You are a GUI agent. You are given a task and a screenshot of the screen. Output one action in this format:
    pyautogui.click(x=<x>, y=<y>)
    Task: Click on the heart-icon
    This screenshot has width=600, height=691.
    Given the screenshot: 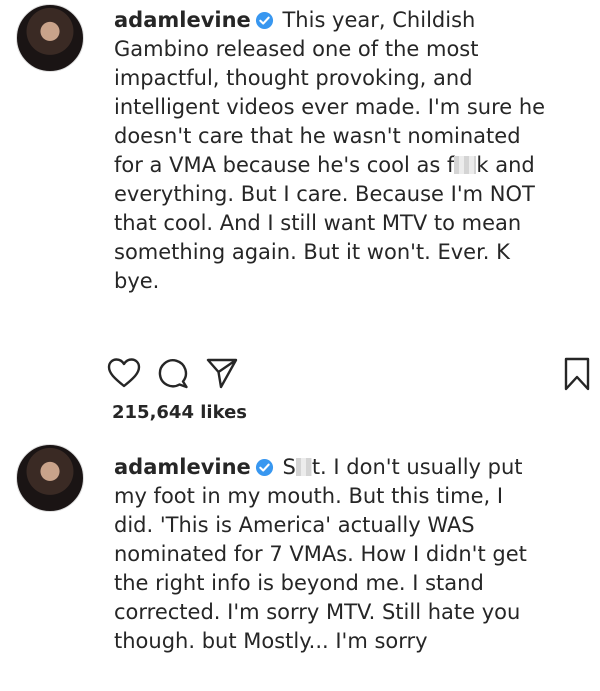 What is the action you would take?
    pyautogui.click(x=124, y=373)
    